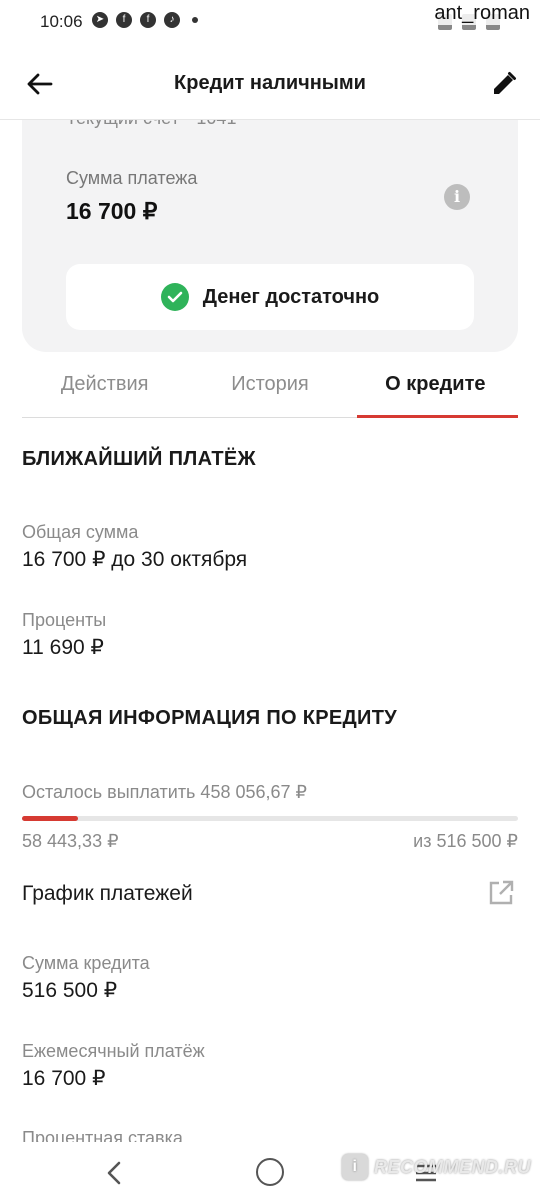 The width and height of the screenshot is (540, 1200). I want to click on repayment-progress-fill, so click(50, 818).